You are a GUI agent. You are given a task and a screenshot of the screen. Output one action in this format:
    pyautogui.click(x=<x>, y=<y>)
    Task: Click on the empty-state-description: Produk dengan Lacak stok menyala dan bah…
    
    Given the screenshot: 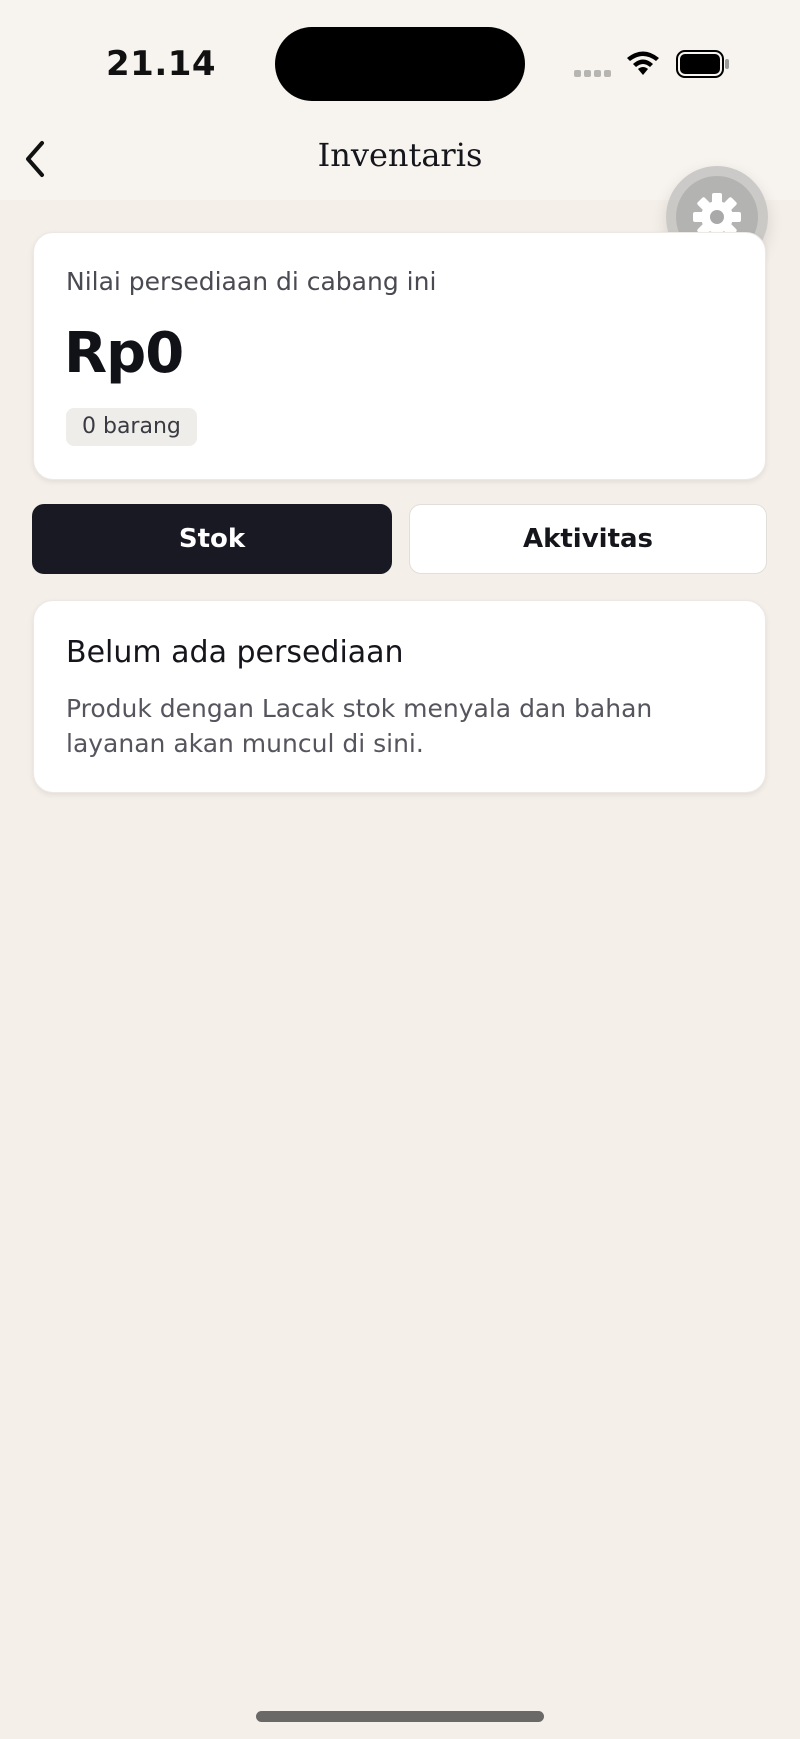 What is the action you would take?
    pyautogui.click(x=359, y=726)
    